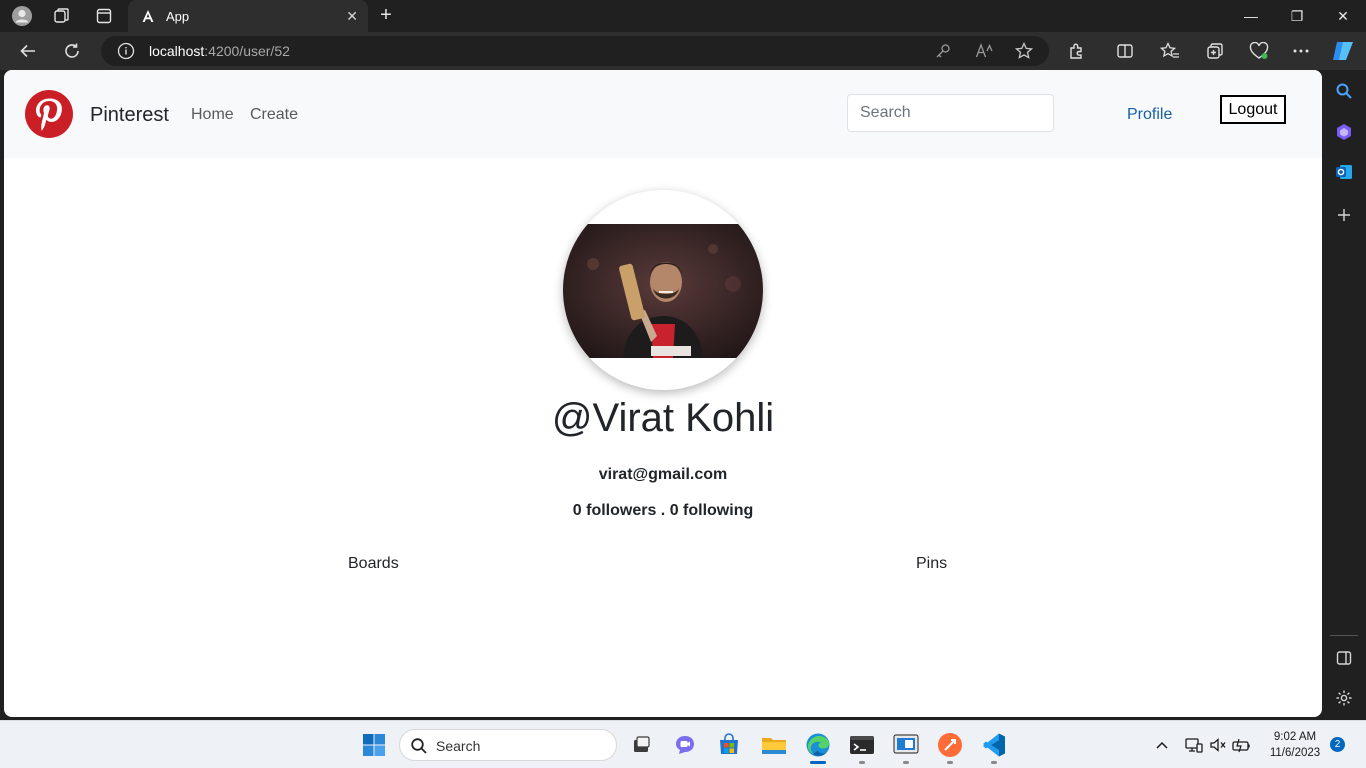  What do you see at coordinates (1343, 51) in the screenshot?
I see `copilot-icon` at bounding box center [1343, 51].